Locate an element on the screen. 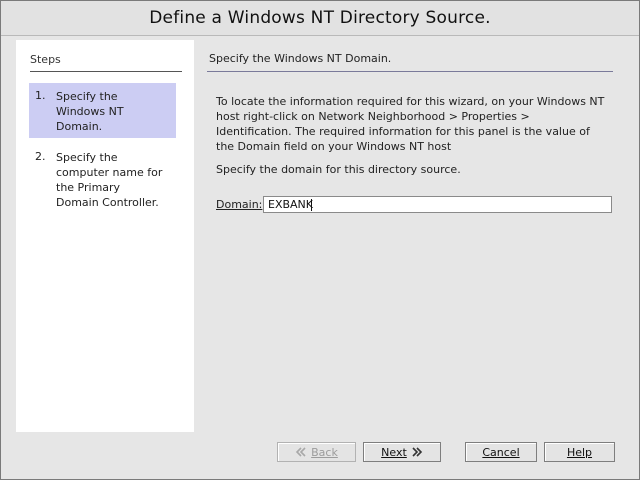 Image resolution: width=640 pixels, height=480 pixels. help-button: Help is located at coordinates (579, 452).